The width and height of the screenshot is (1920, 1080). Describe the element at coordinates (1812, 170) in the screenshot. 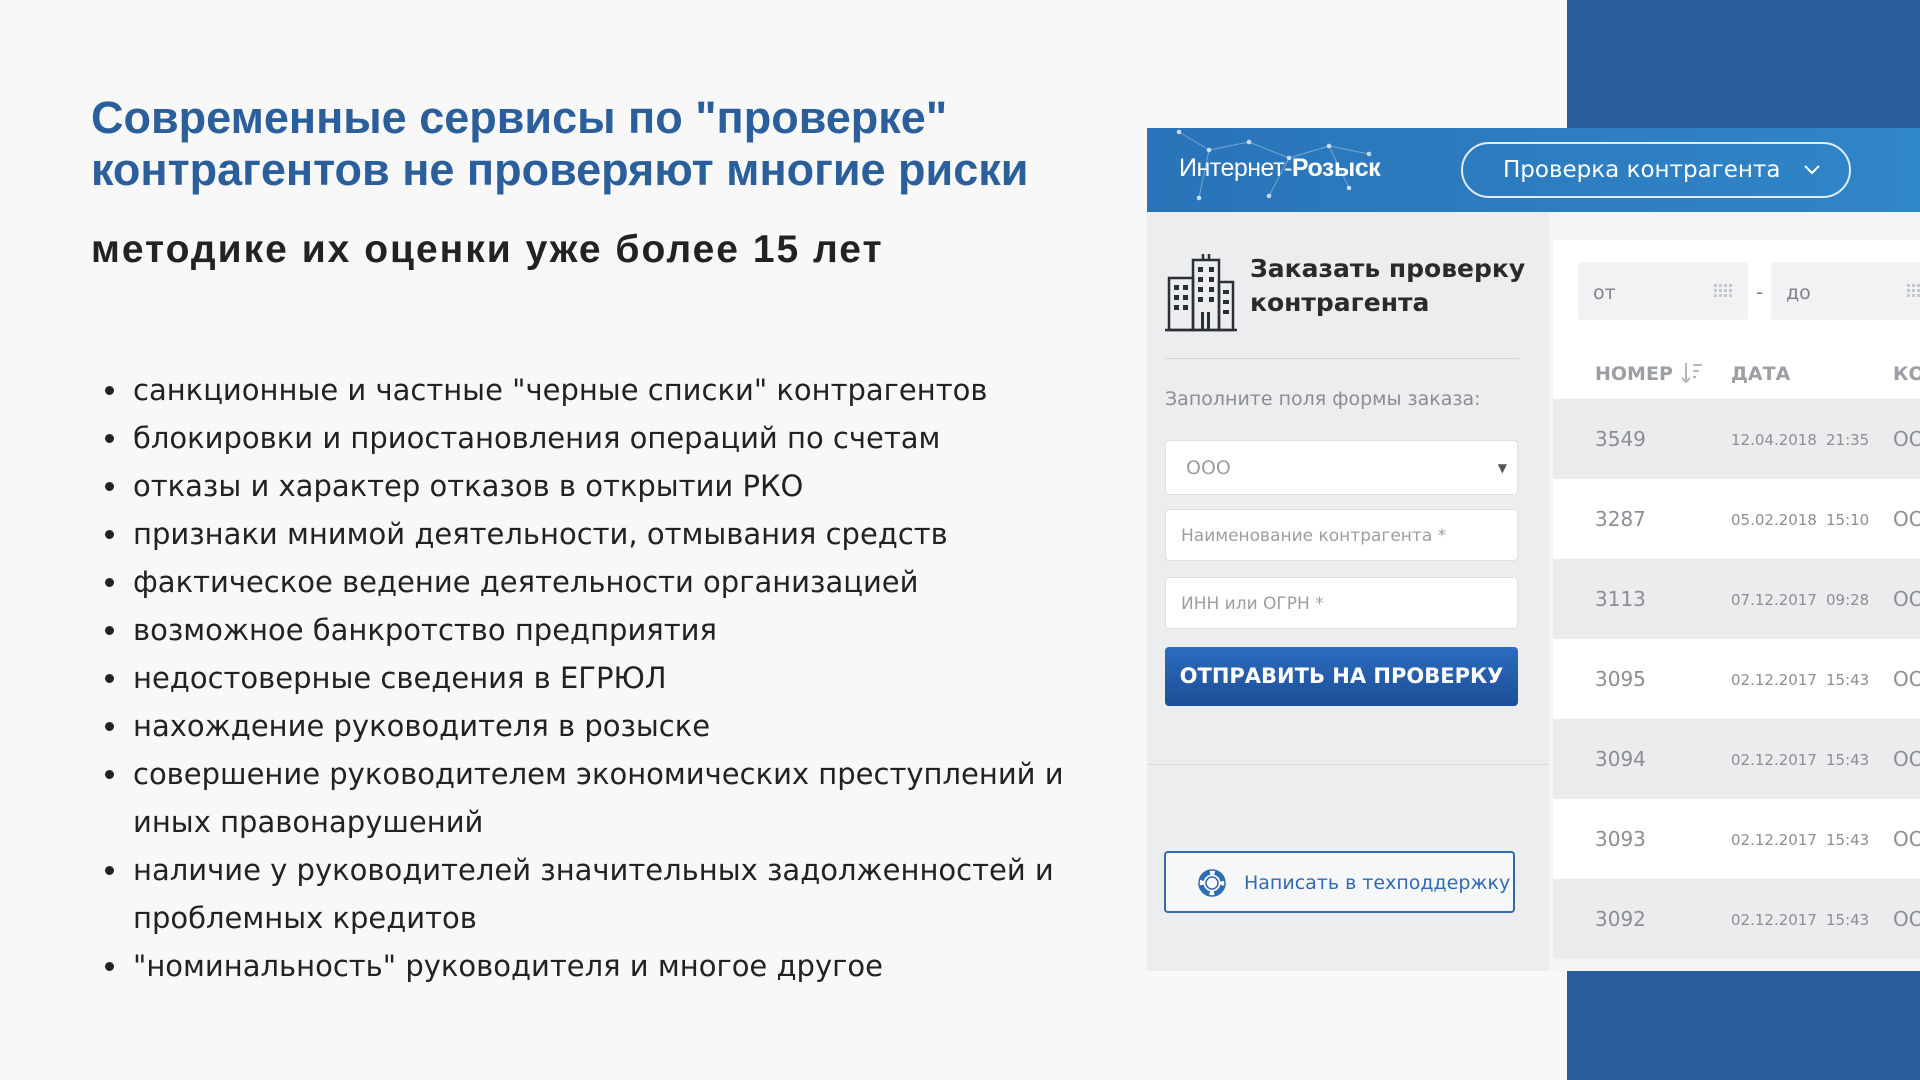

I see `chevron-down-icon` at that location.